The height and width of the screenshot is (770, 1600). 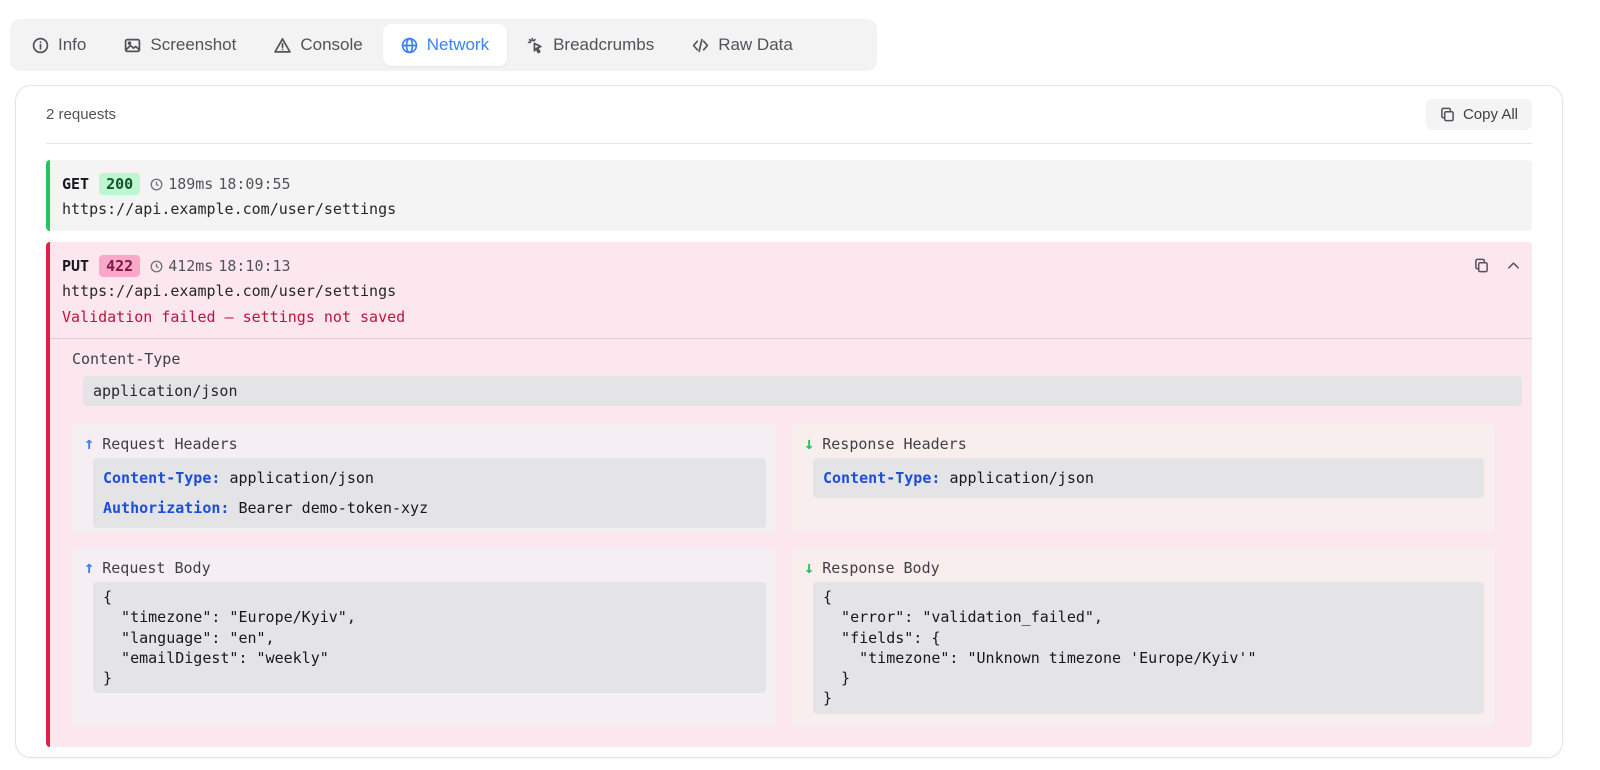 What do you see at coordinates (216, 657) in the screenshot?
I see `code-line: "emailDigest": "weekly"` at bounding box center [216, 657].